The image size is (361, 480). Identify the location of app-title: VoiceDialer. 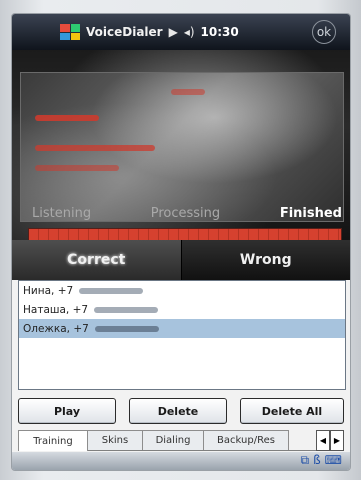
(124, 32).